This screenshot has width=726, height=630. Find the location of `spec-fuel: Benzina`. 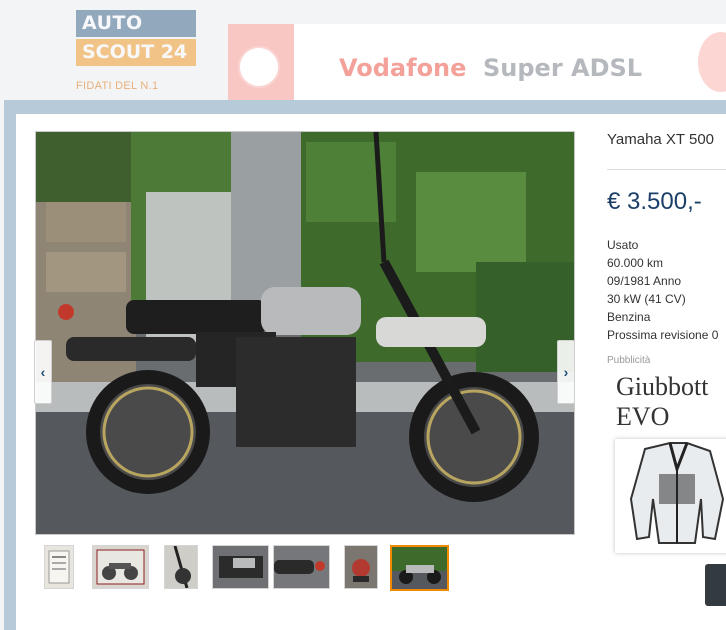

spec-fuel: Benzina is located at coordinates (629, 317).